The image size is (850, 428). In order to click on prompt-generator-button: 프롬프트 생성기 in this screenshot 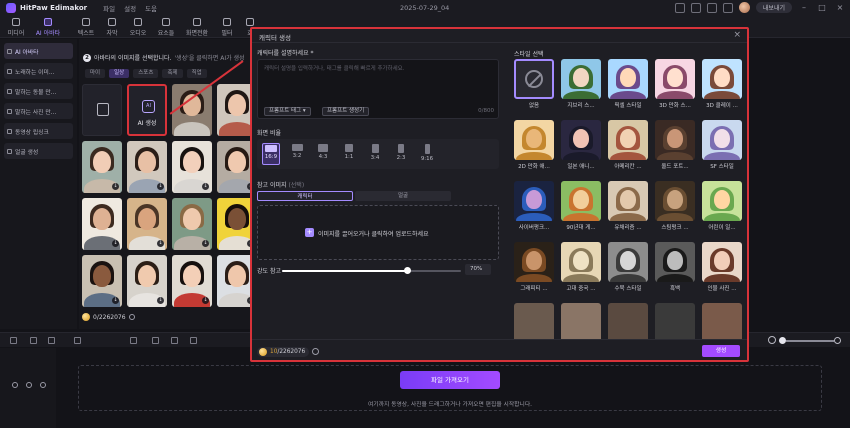, I will do `click(346, 111)`.